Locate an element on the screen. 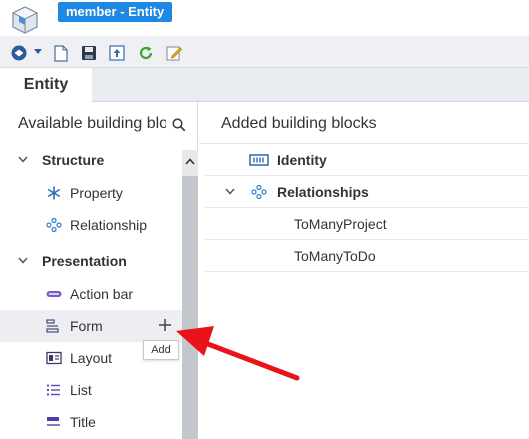 This screenshot has width=529, height=439. block-item-property: Property is located at coordinates (91, 193).